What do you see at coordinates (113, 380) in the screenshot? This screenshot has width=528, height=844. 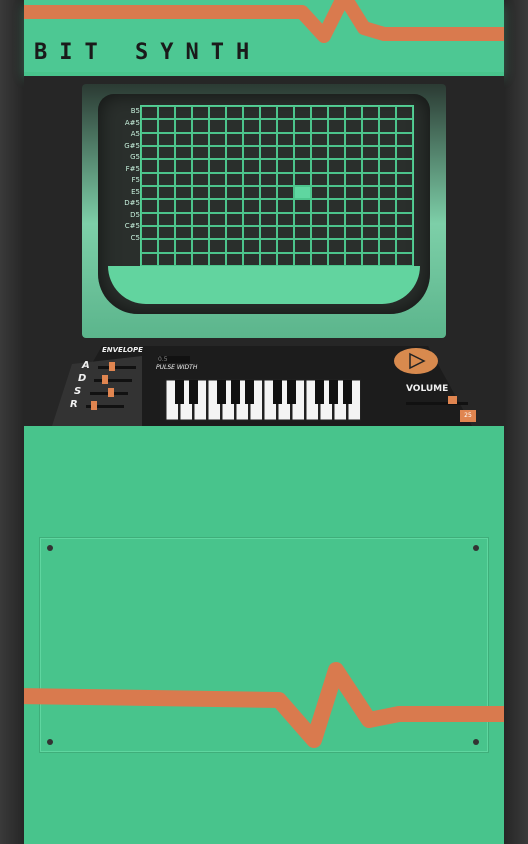 I see `envelope-slider-track` at bounding box center [113, 380].